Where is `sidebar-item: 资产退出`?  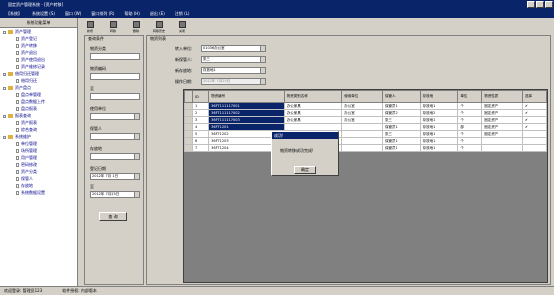 sidebar-item: 资产退出 is located at coordinates (38, 52).